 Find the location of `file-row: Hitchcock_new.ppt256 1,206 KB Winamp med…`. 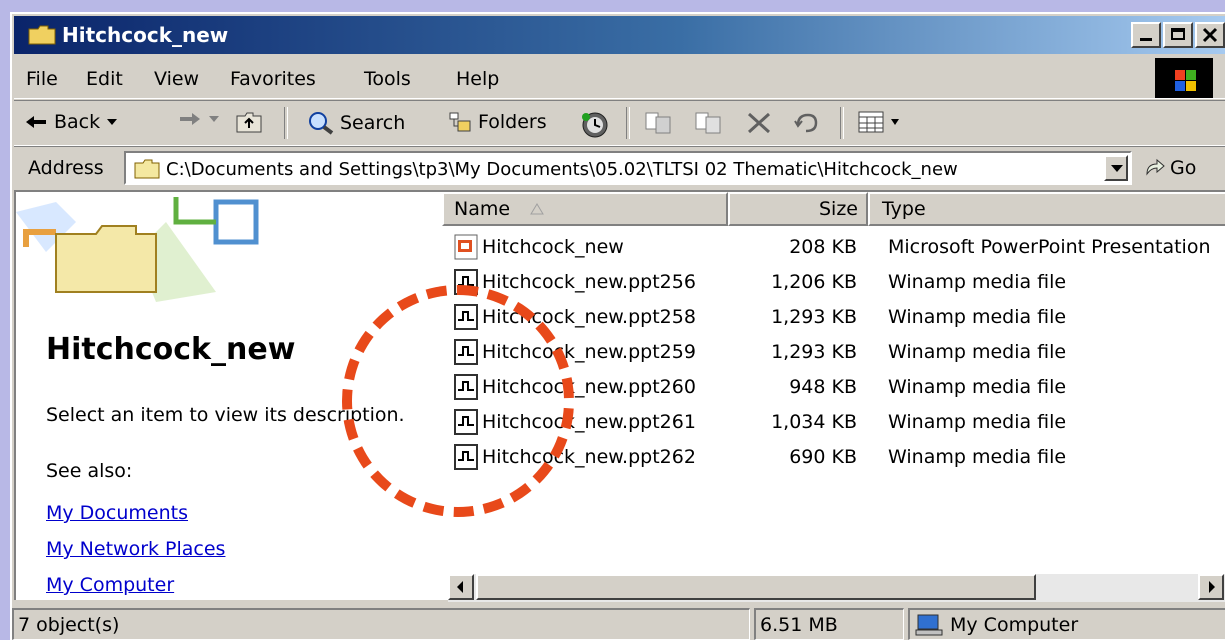

file-row: Hitchcock_new.ppt256 1,206 KB Winamp med… is located at coordinates (833, 282).